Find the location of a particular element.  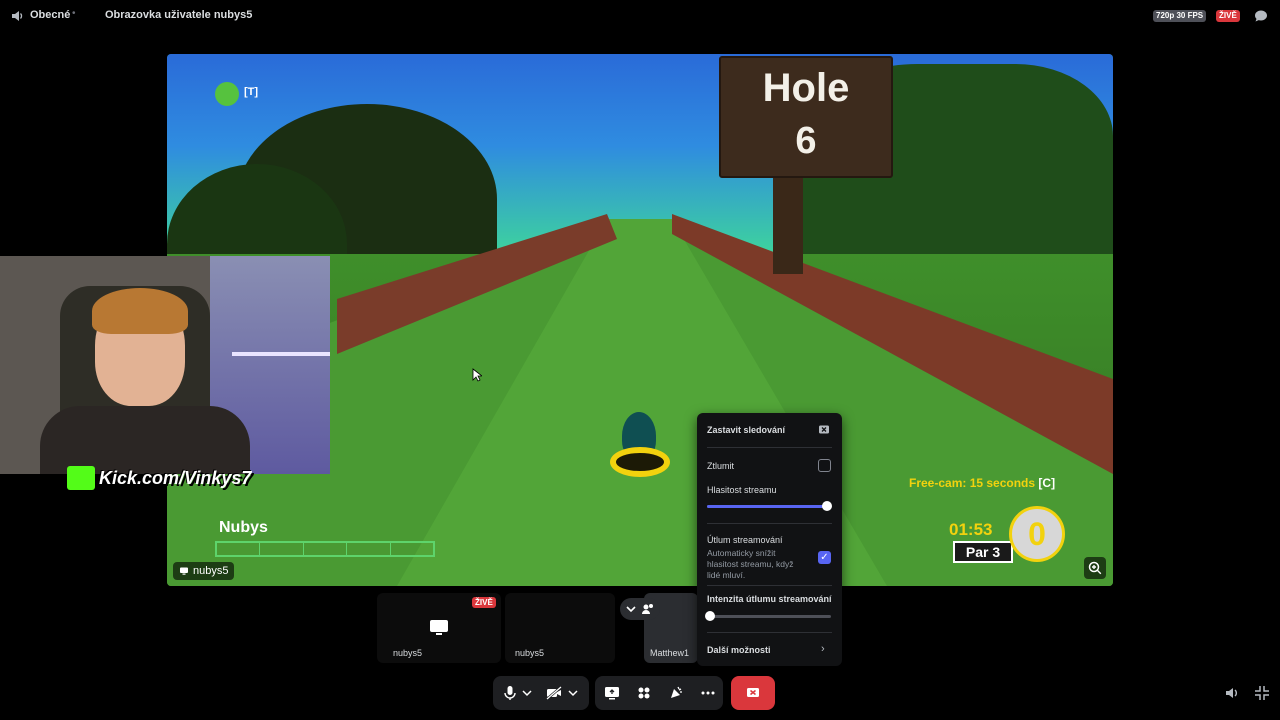

live-badge: ŽIVĚ is located at coordinates (1228, 16).